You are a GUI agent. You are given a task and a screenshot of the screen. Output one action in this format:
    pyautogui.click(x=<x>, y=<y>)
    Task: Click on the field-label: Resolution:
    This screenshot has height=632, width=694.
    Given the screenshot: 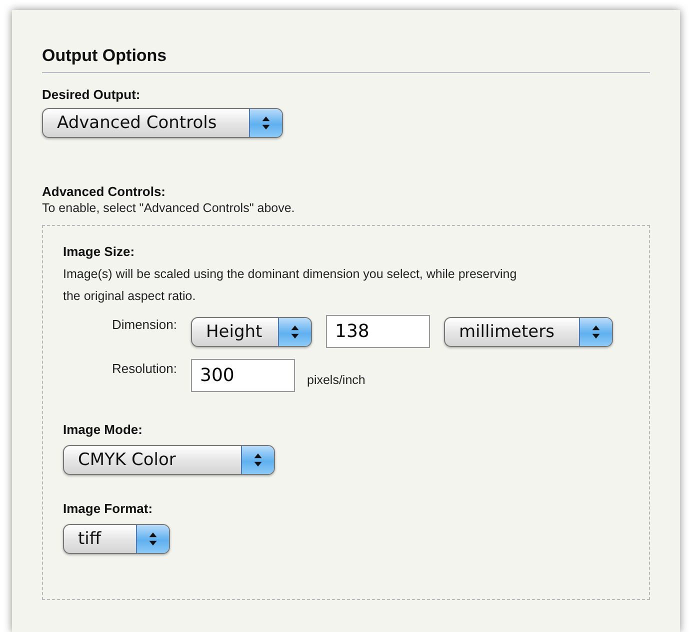 What is the action you would take?
    pyautogui.click(x=143, y=368)
    